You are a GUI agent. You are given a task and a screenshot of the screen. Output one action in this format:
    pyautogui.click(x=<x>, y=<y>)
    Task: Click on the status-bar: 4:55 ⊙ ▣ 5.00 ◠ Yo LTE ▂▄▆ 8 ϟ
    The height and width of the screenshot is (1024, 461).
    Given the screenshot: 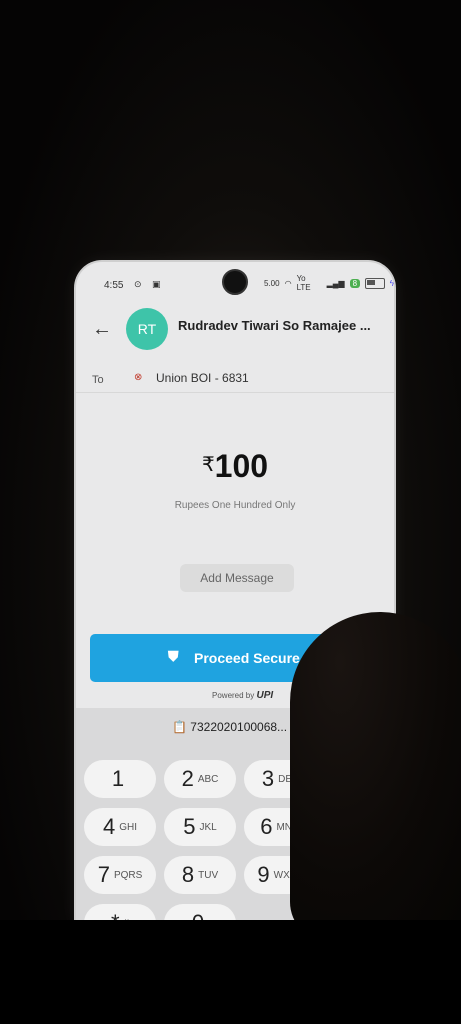 What is the action you would take?
    pyautogui.click(x=235, y=282)
    